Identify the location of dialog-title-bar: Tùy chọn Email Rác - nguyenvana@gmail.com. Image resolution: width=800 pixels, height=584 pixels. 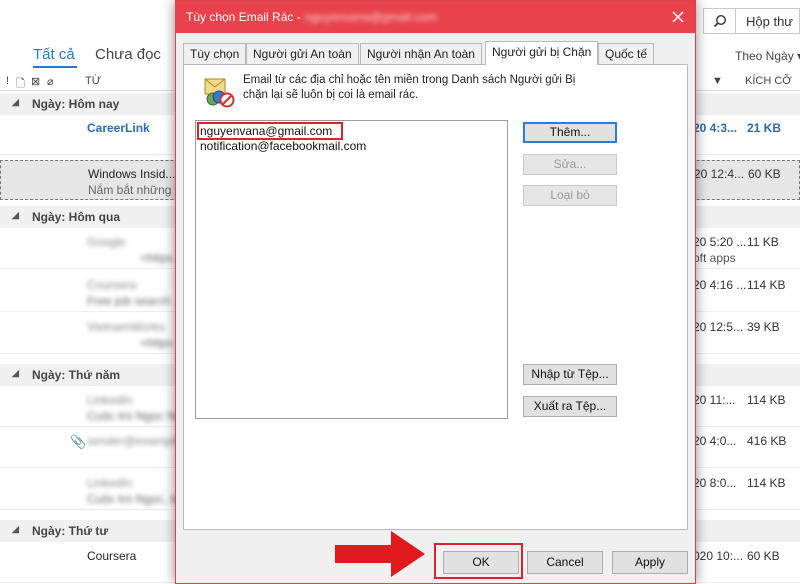
(435, 17).